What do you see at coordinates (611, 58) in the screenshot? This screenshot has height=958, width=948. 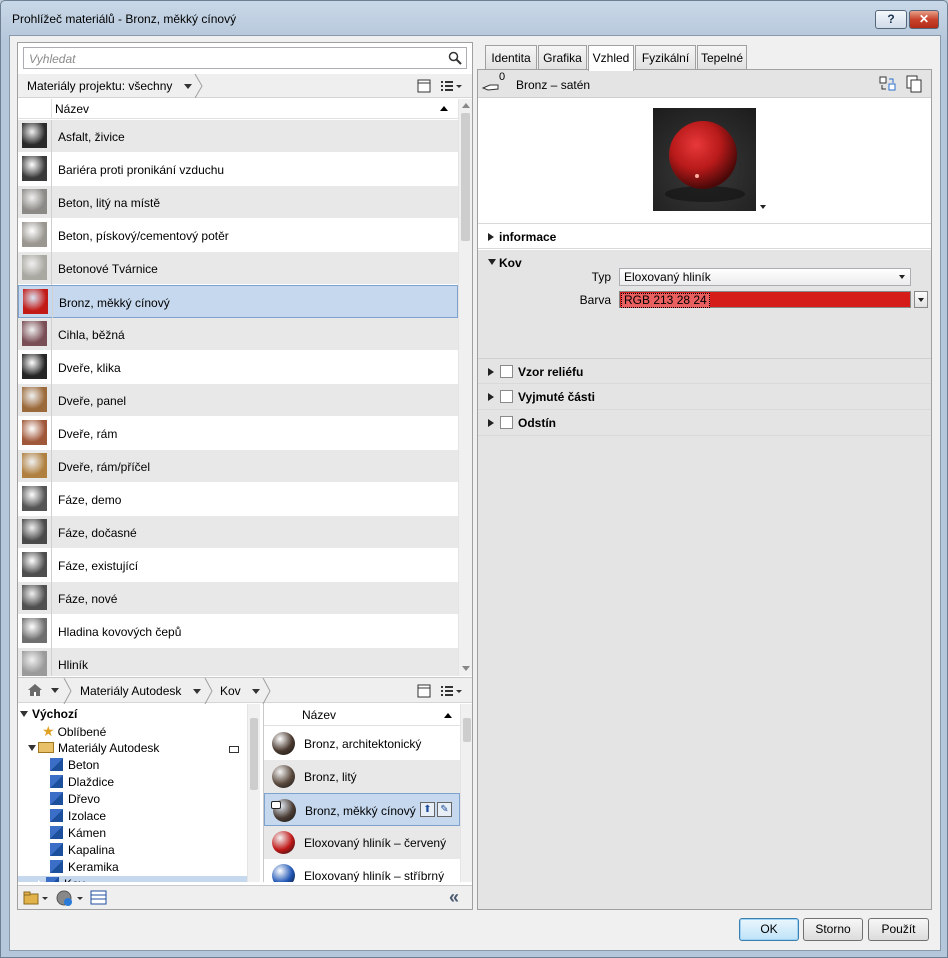 I see `tab-vzhled: Vzhled` at bounding box center [611, 58].